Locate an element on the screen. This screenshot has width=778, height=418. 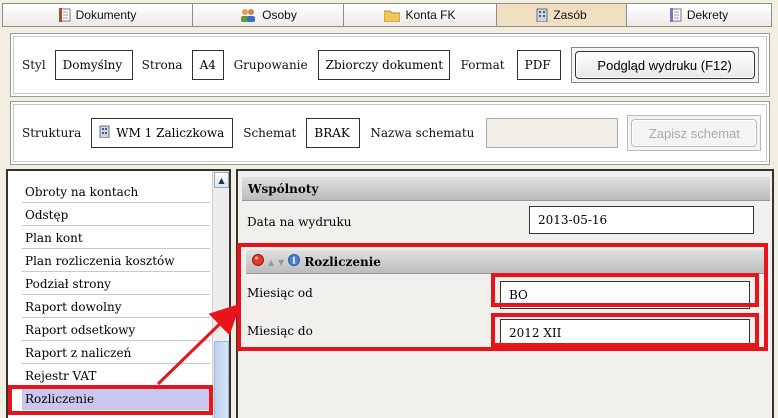
common-section-header: Wspólnoty is located at coordinates (506, 189).